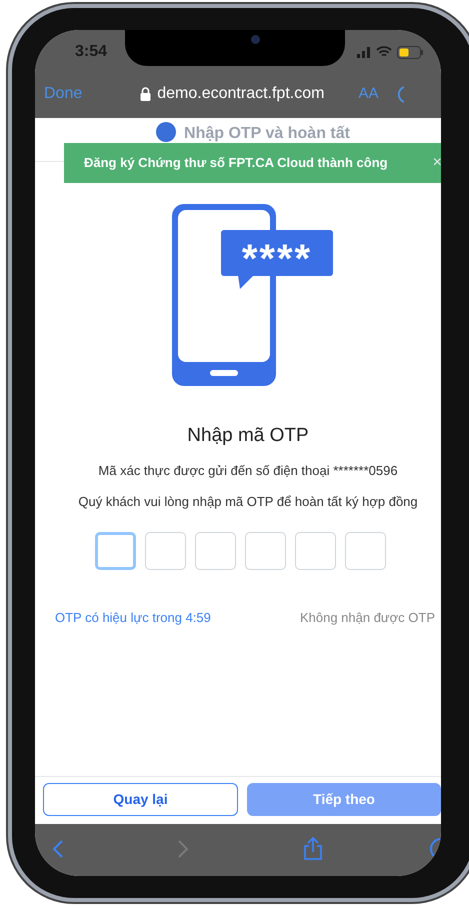  I want to click on wifi-icon, so click(384, 52).